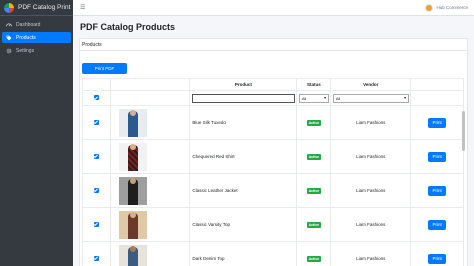 Image resolution: width=474 pixels, height=266 pixels. I want to click on product-name: Blue Silk Tuxedo, so click(208, 122).